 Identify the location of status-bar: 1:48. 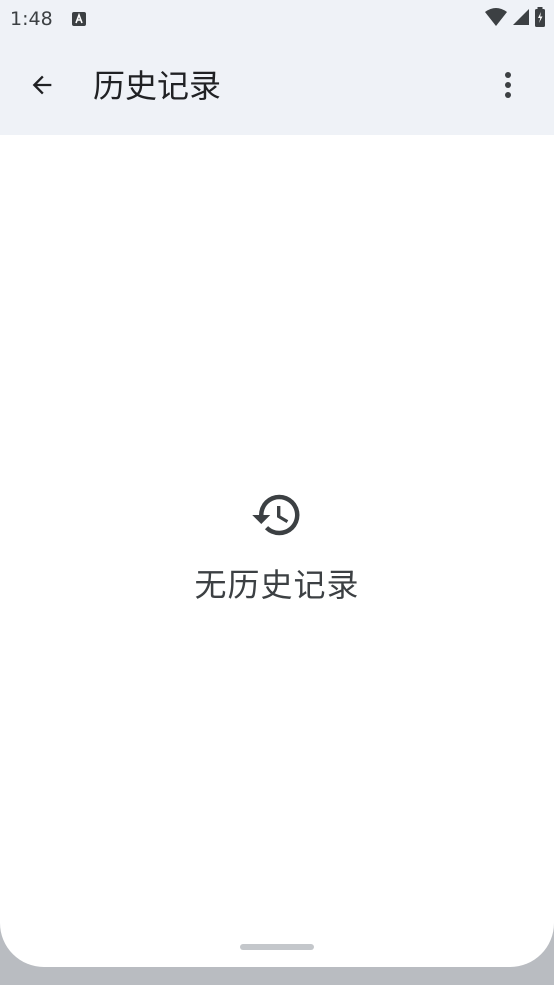
(277, 20).